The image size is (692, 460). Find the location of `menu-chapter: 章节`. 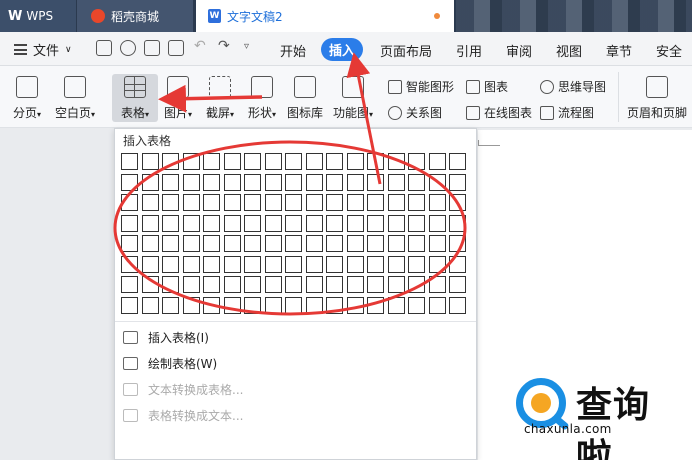

menu-chapter: 章节 is located at coordinates (619, 50).